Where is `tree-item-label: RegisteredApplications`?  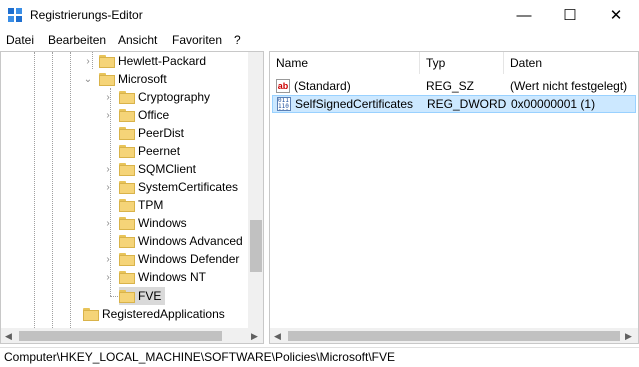
tree-item-label: RegisteredApplications is located at coordinates (163, 314).